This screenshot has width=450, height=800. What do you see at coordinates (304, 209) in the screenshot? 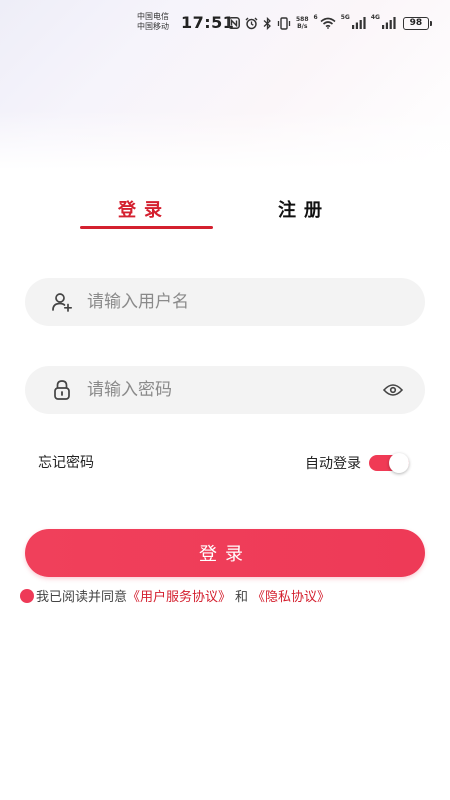
I see `tab-register: 注册` at bounding box center [304, 209].